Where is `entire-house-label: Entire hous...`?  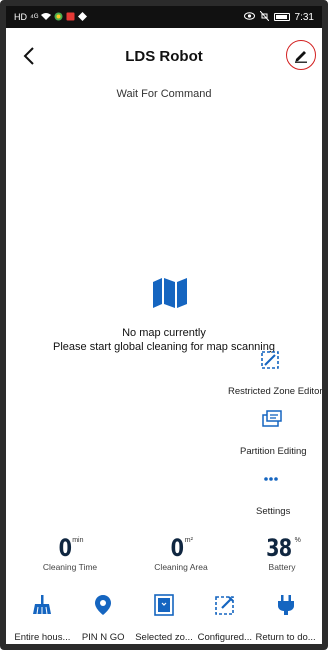
entire-house-label: Entire hous... is located at coordinates (42, 637).